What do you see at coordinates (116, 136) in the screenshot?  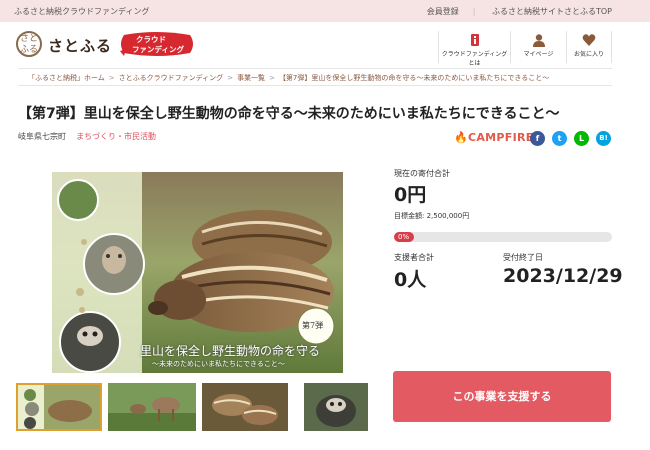 I see `category-link: まちづくり・市民活動` at bounding box center [116, 136].